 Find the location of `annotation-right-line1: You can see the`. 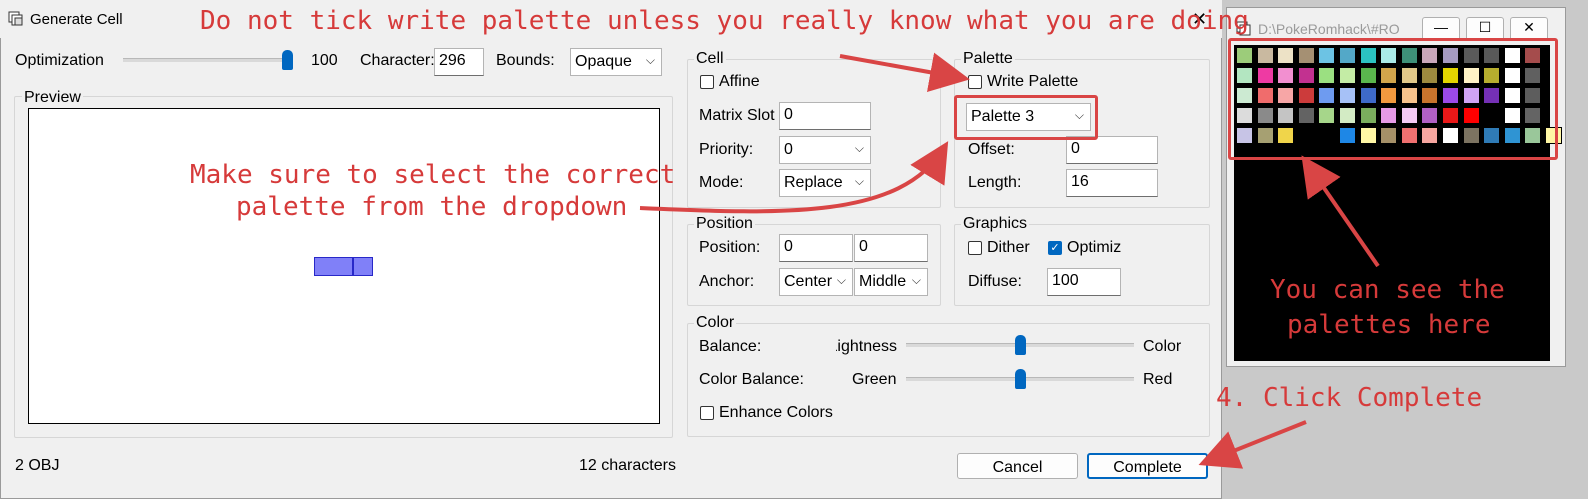

annotation-right-line1: You can see the is located at coordinates (1387, 290).